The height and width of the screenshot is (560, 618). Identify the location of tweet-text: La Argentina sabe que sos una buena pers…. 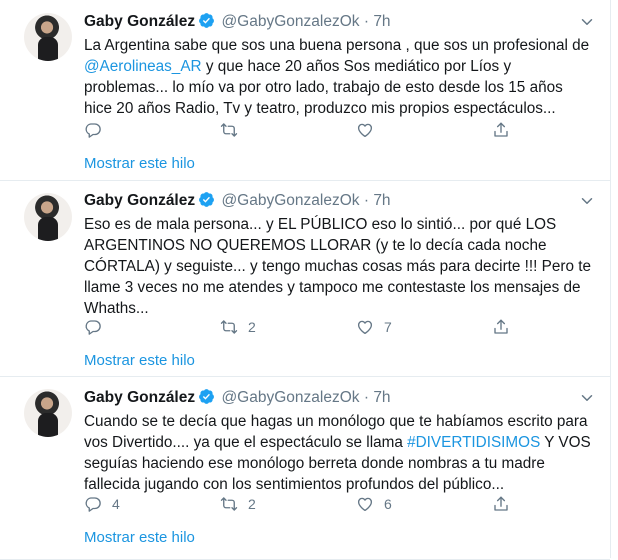
(339, 77).